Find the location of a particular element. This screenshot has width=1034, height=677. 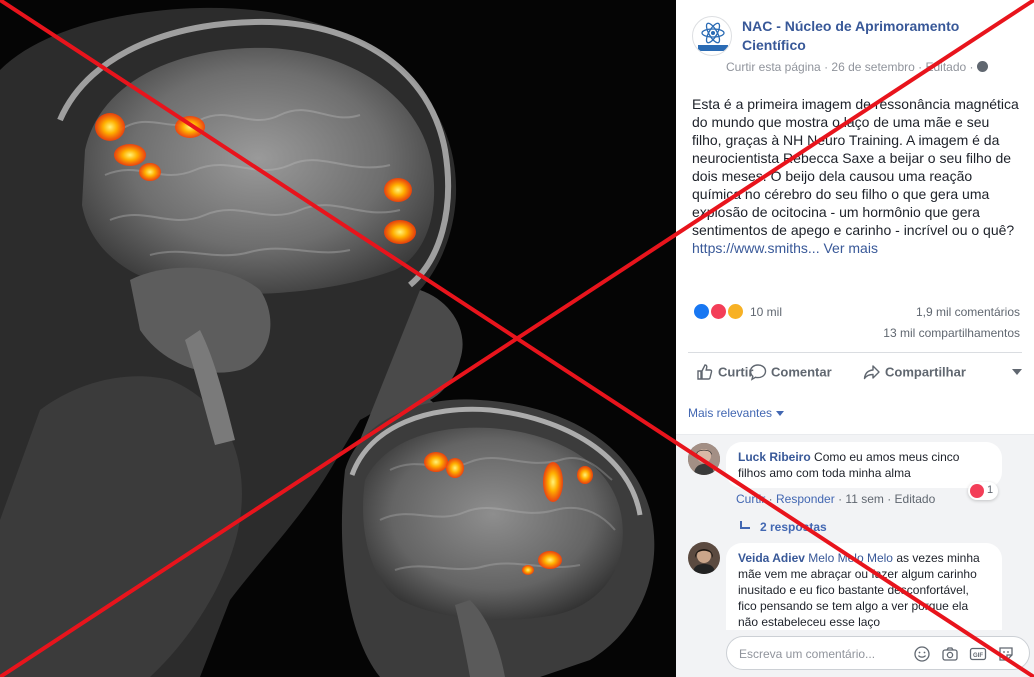

comment-reaction-count: 1 is located at coordinates (990, 489).